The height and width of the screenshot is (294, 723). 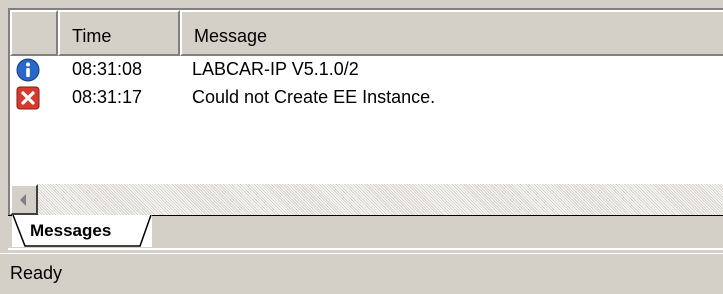 I want to click on info-icon, so click(x=28, y=70).